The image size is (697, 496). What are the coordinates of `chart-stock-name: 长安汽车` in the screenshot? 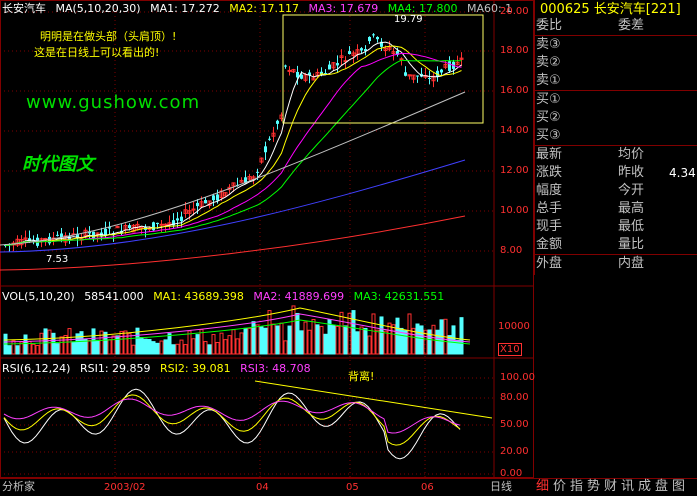 It's located at (24, 8).